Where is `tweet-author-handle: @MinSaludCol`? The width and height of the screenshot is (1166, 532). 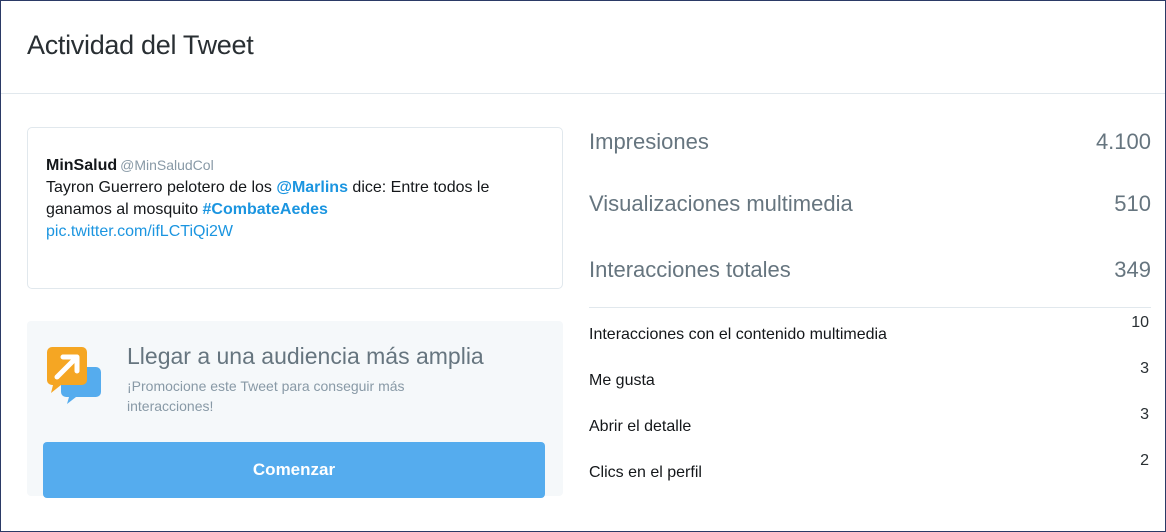
tweet-author-handle: @MinSaludCol is located at coordinates (167, 165).